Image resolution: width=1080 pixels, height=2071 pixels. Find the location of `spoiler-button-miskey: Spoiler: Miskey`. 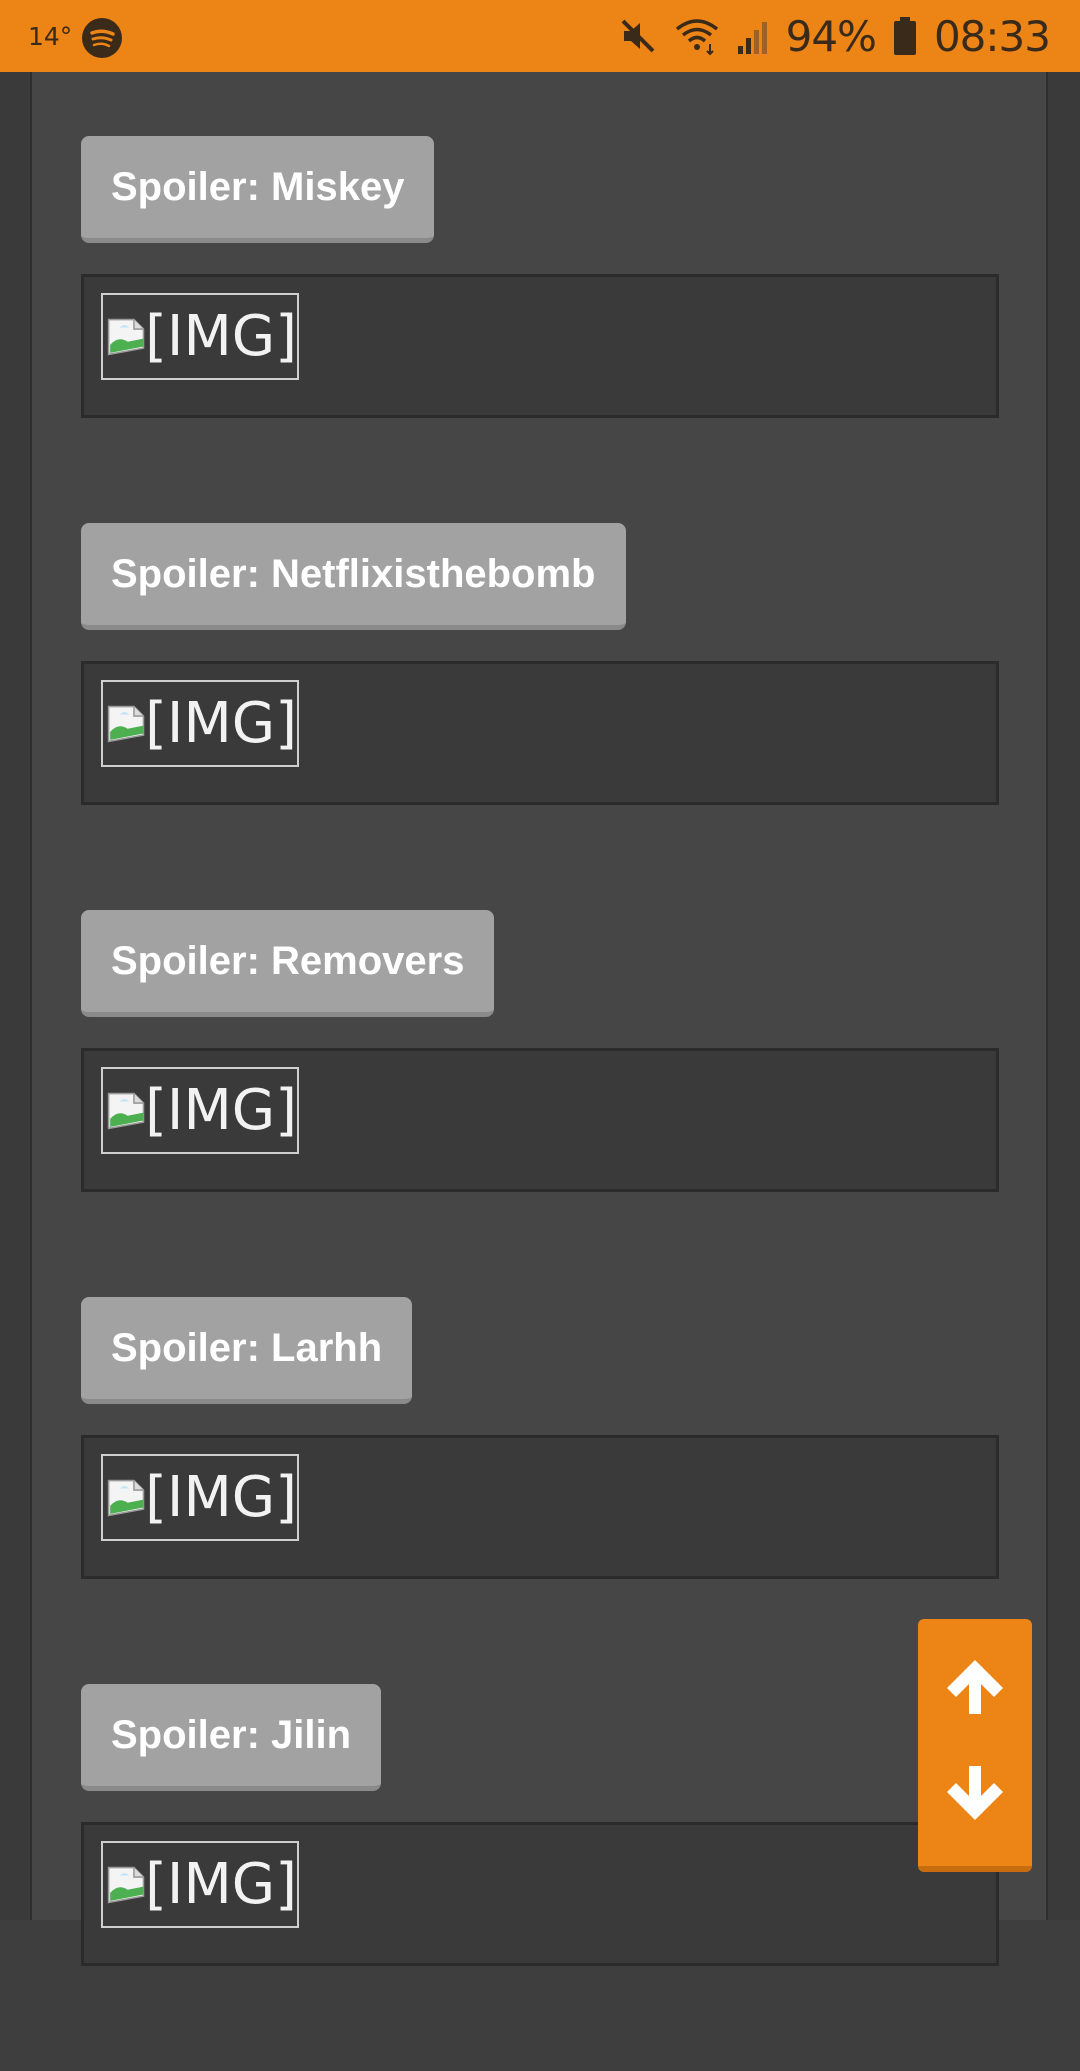

spoiler-button-miskey: Spoiler: Miskey is located at coordinates (258, 189).